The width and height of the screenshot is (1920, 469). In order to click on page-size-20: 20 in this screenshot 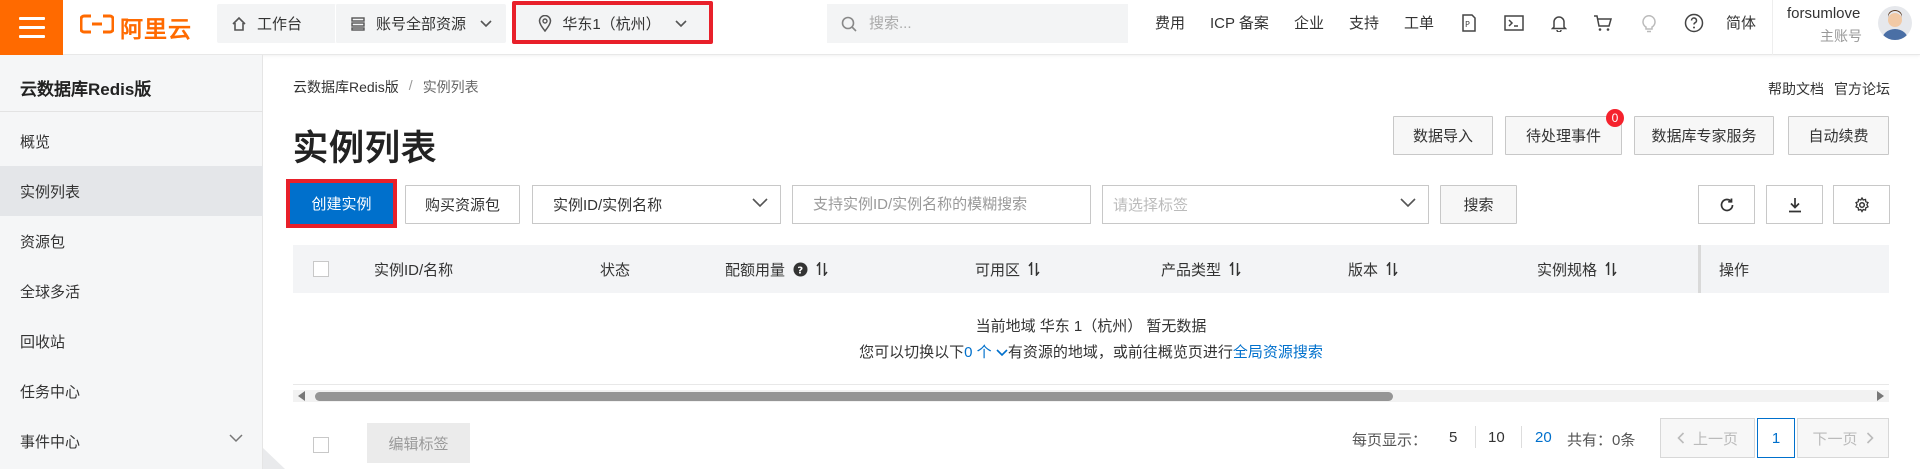, I will do `click(1543, 437)`.